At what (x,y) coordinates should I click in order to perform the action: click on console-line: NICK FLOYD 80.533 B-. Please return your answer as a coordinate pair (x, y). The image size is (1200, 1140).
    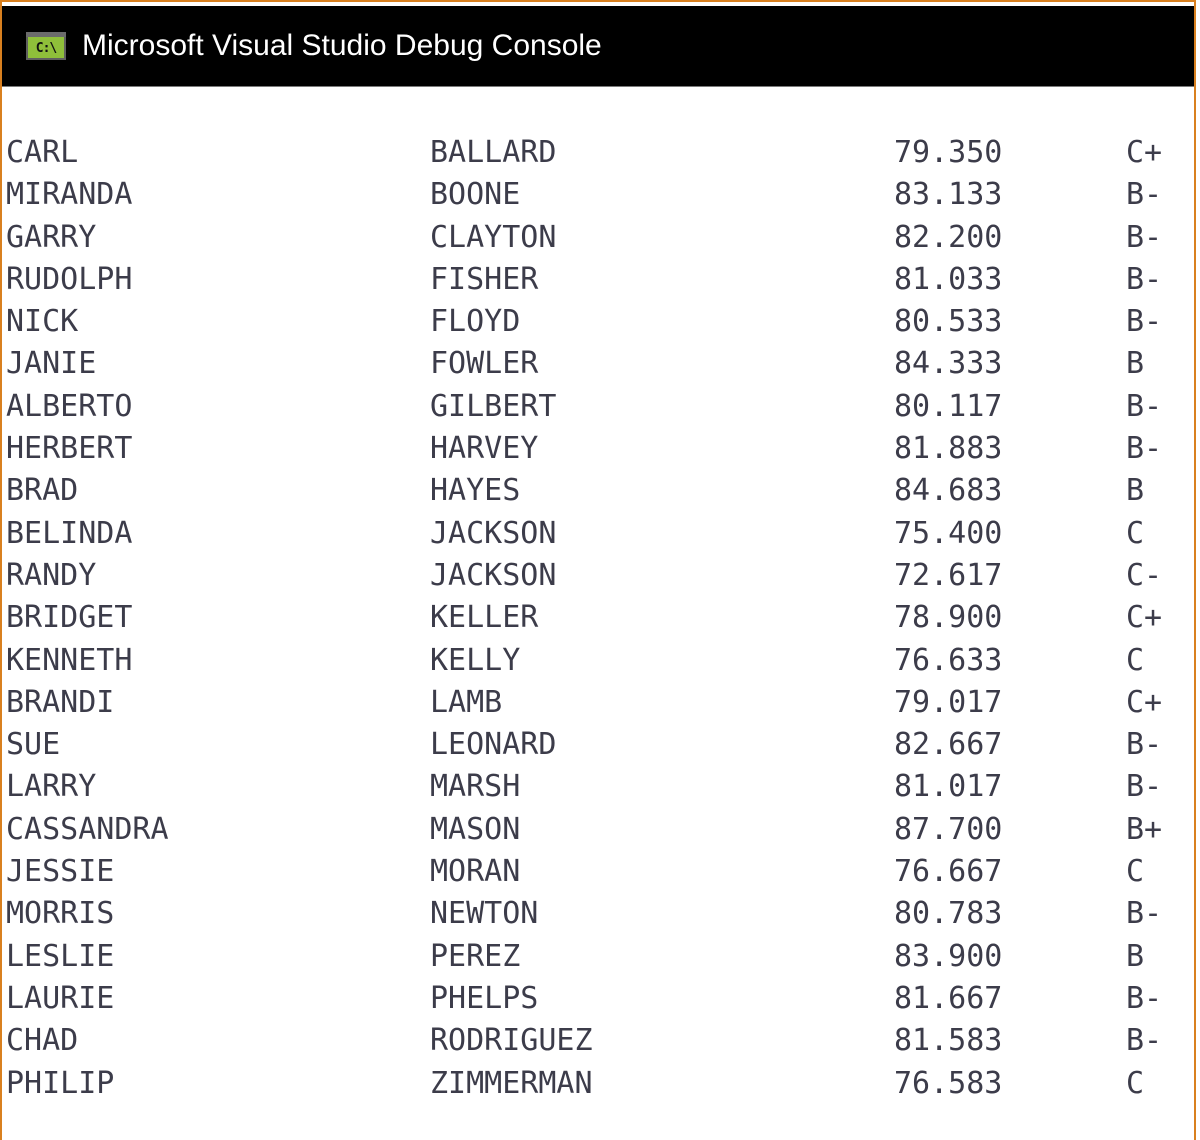
    Looking at the image, I should click on (601, 322).